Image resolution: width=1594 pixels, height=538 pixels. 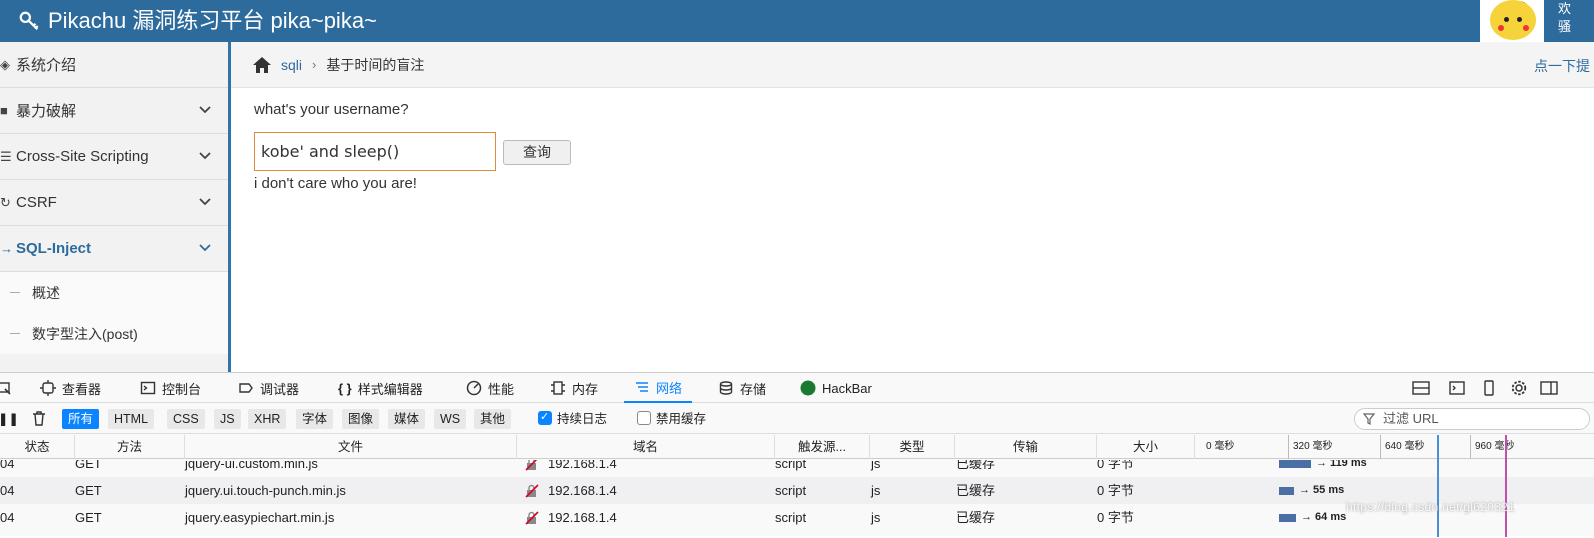 What do you see at coordinates (558, 388) in the screenshot?
I see `memory-icon` at bounding box center [558, 388].